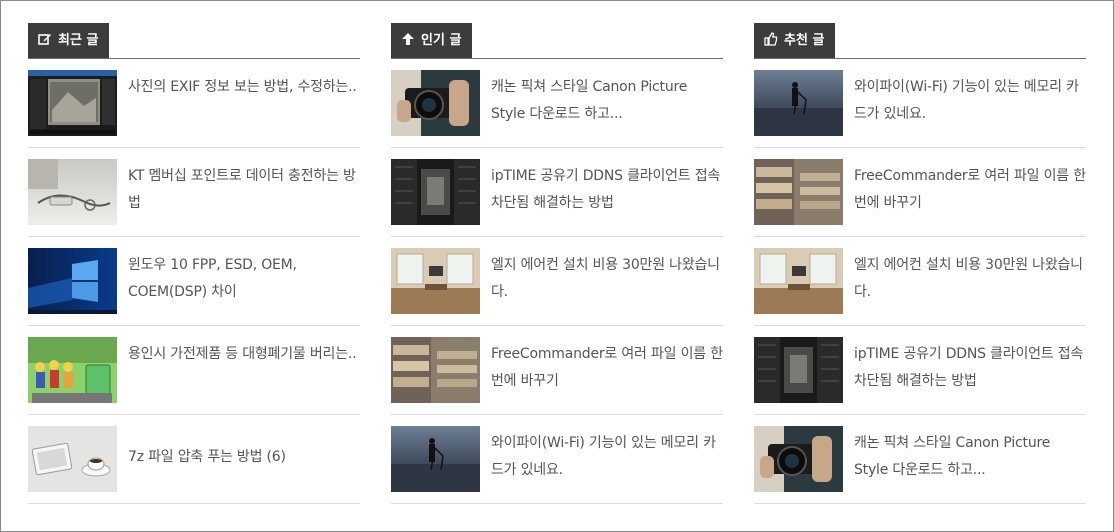  Describe the element at coordinates (244, 279) in the screenshot. I see `post-title: 윈도우 10 FPP, ESD, OEM, COEM(DSP) 차이` at that location.